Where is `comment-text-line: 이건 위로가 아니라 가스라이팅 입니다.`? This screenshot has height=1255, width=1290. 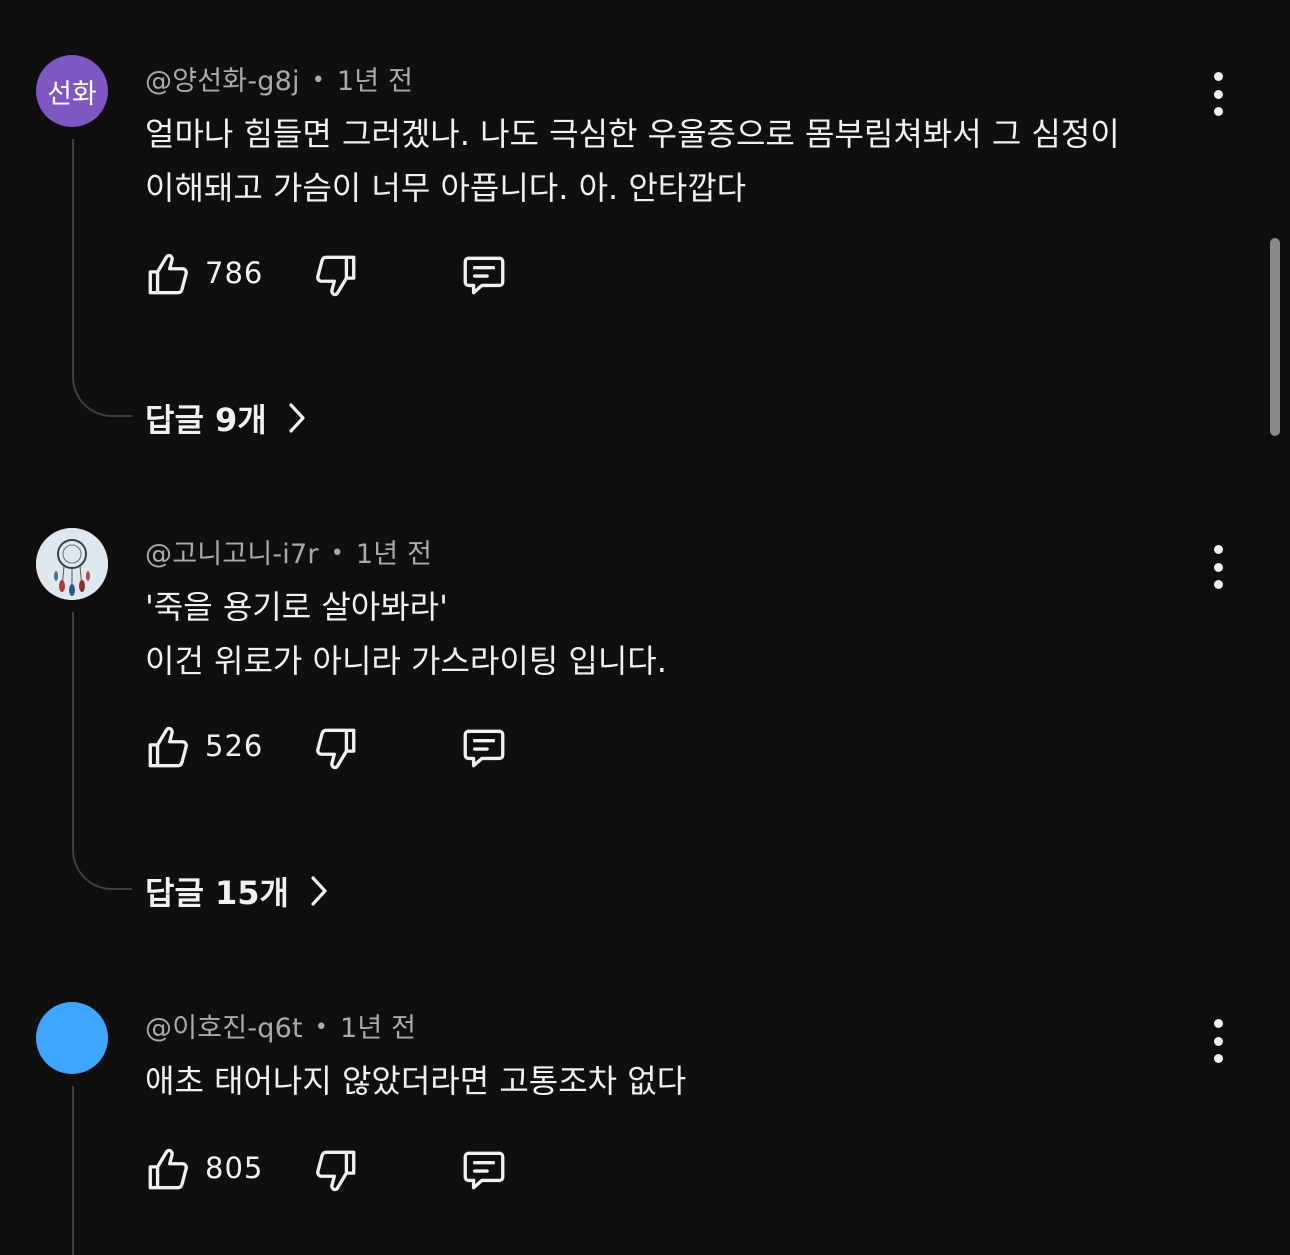 comment-text-line: 이건 위로가 아니라 가스라이팅 입니다. is located at coordinates (406, 661).